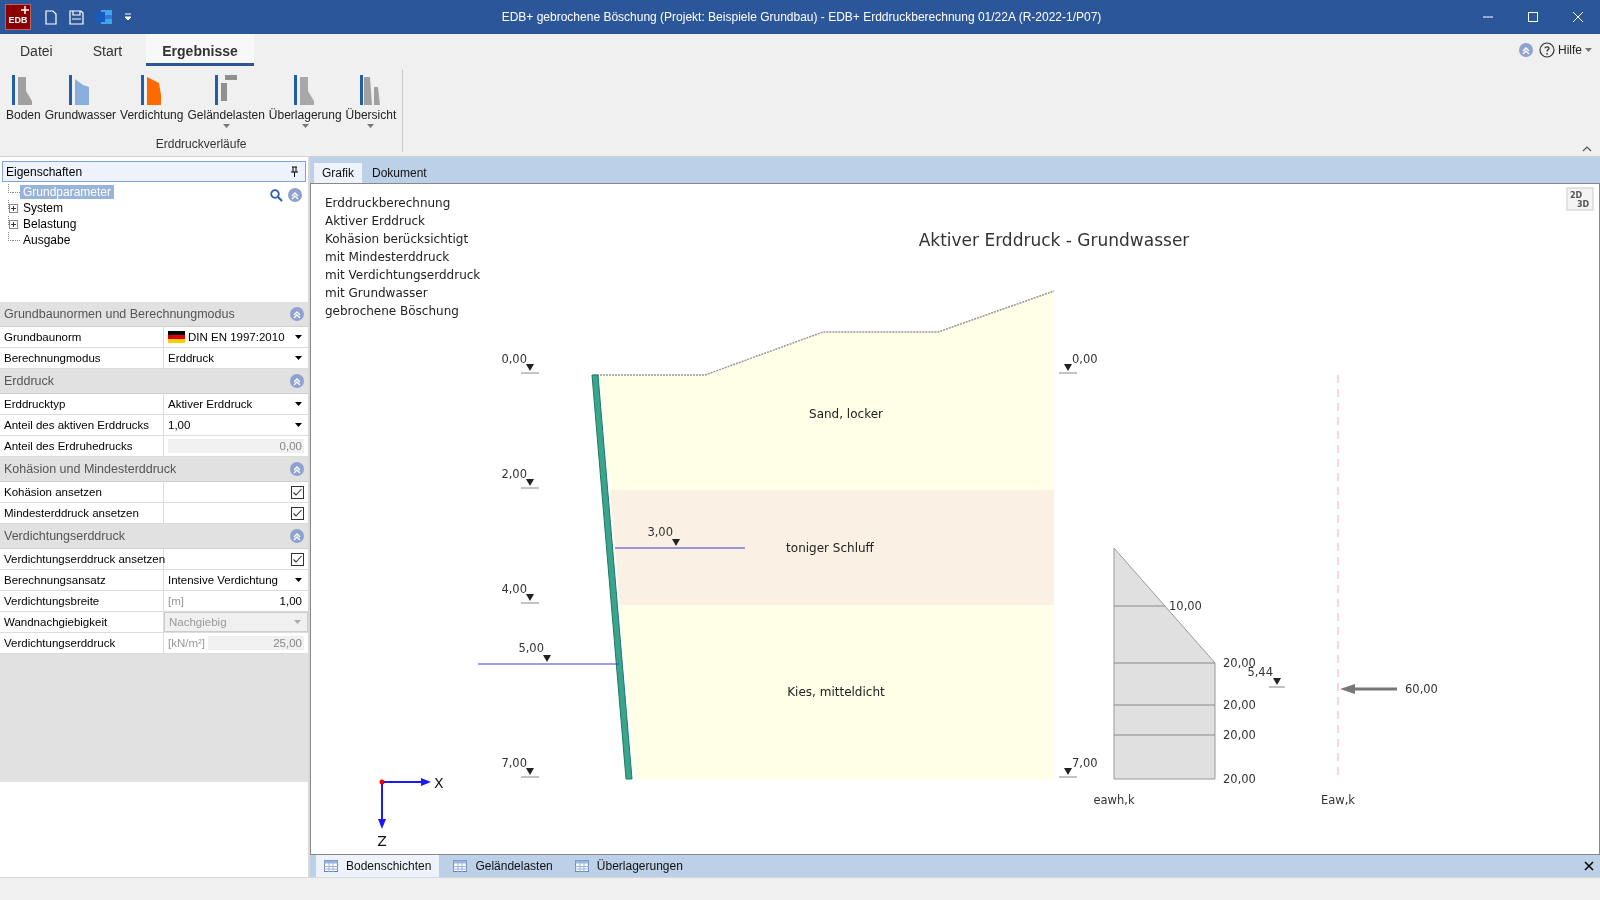 The image size is (1600, 900). I want to click on section-header: Verdichtungserddruck, so click(154, 536).